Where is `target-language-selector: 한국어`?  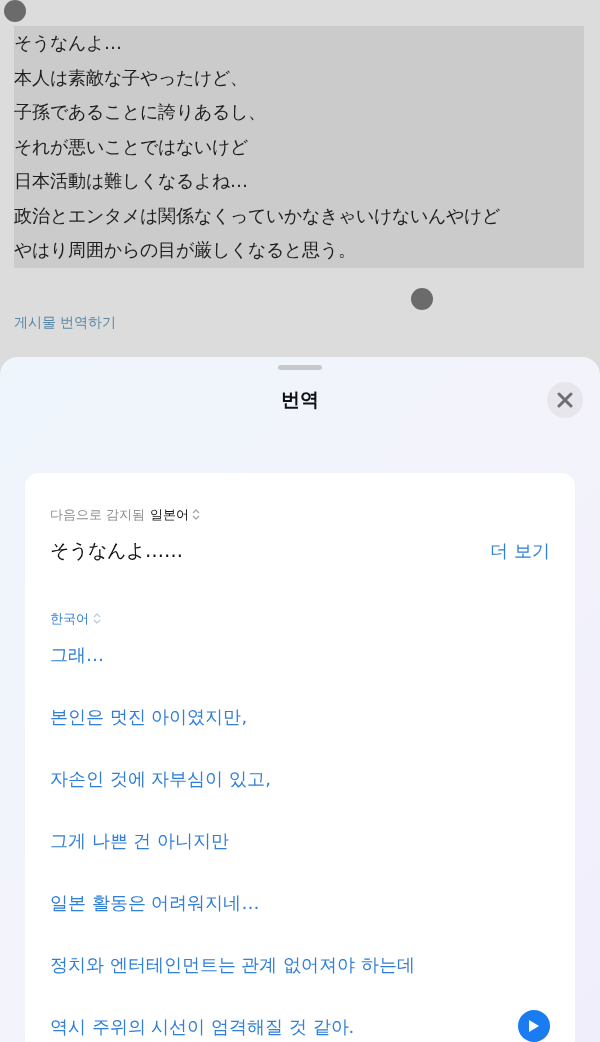 target-language-selector: 한국어 is located at coordinates (75, 618).